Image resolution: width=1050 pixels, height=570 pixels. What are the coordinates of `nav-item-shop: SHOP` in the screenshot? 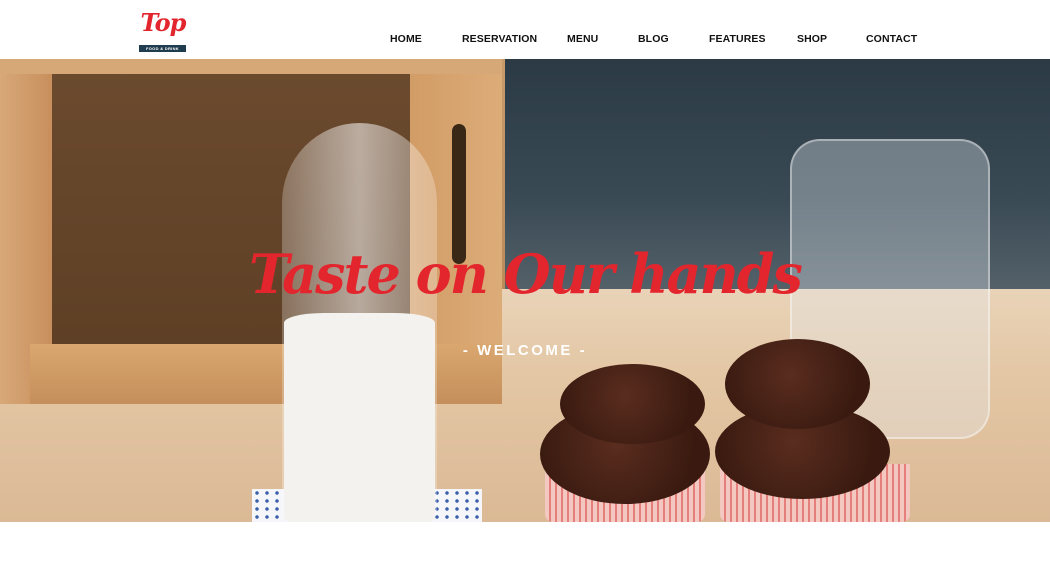 It's located at (812, 39).